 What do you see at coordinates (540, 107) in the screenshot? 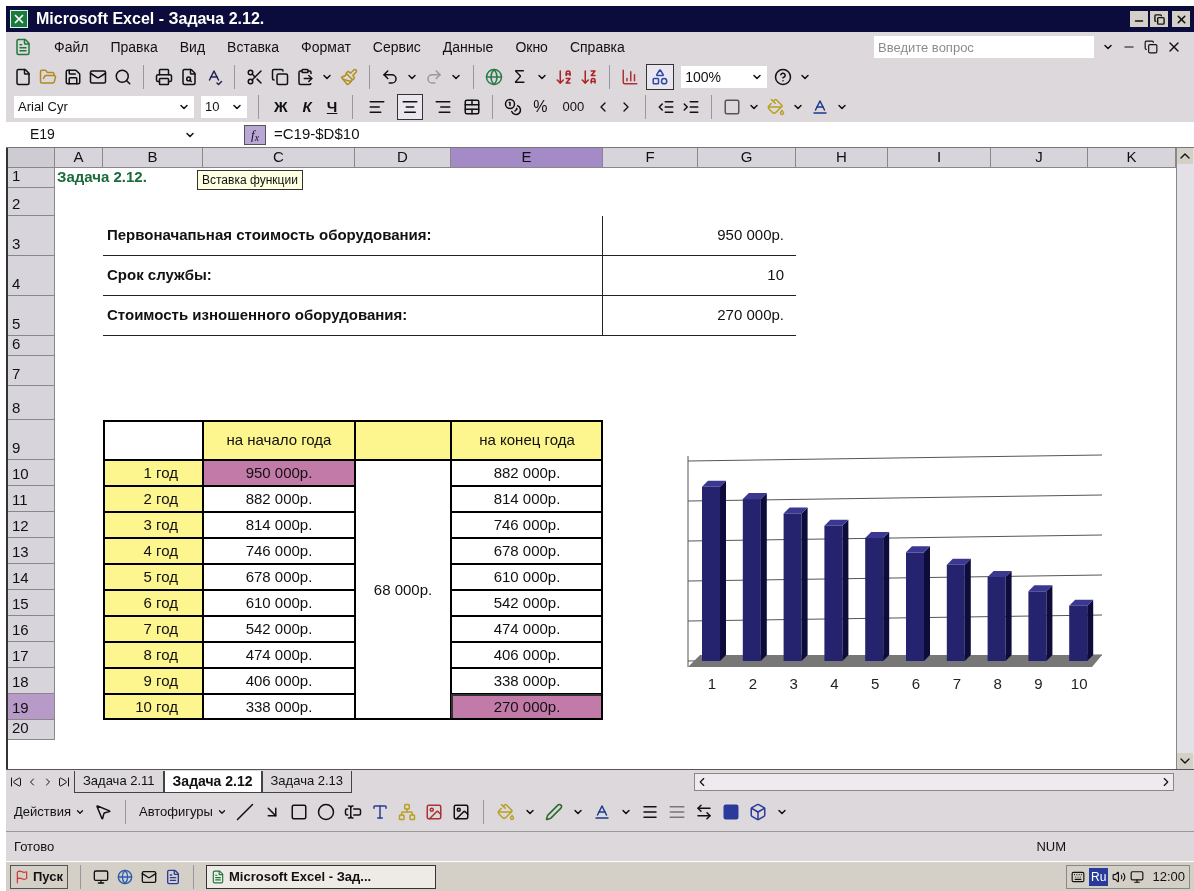
I see `percent-button: %` at bounding box center [540, 107].